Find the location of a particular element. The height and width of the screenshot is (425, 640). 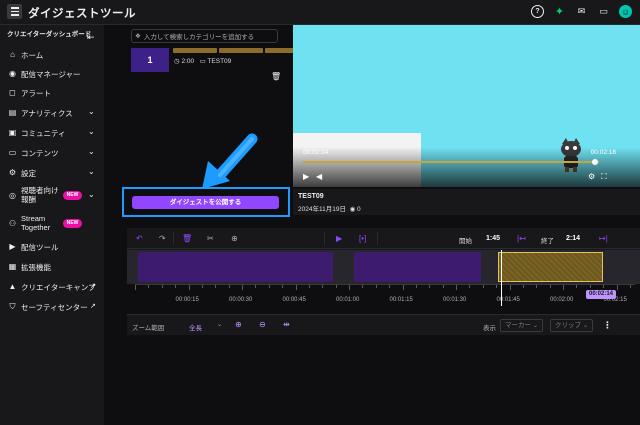

fullscreen-icon: ⛶ is located at coordinates (604, 177).